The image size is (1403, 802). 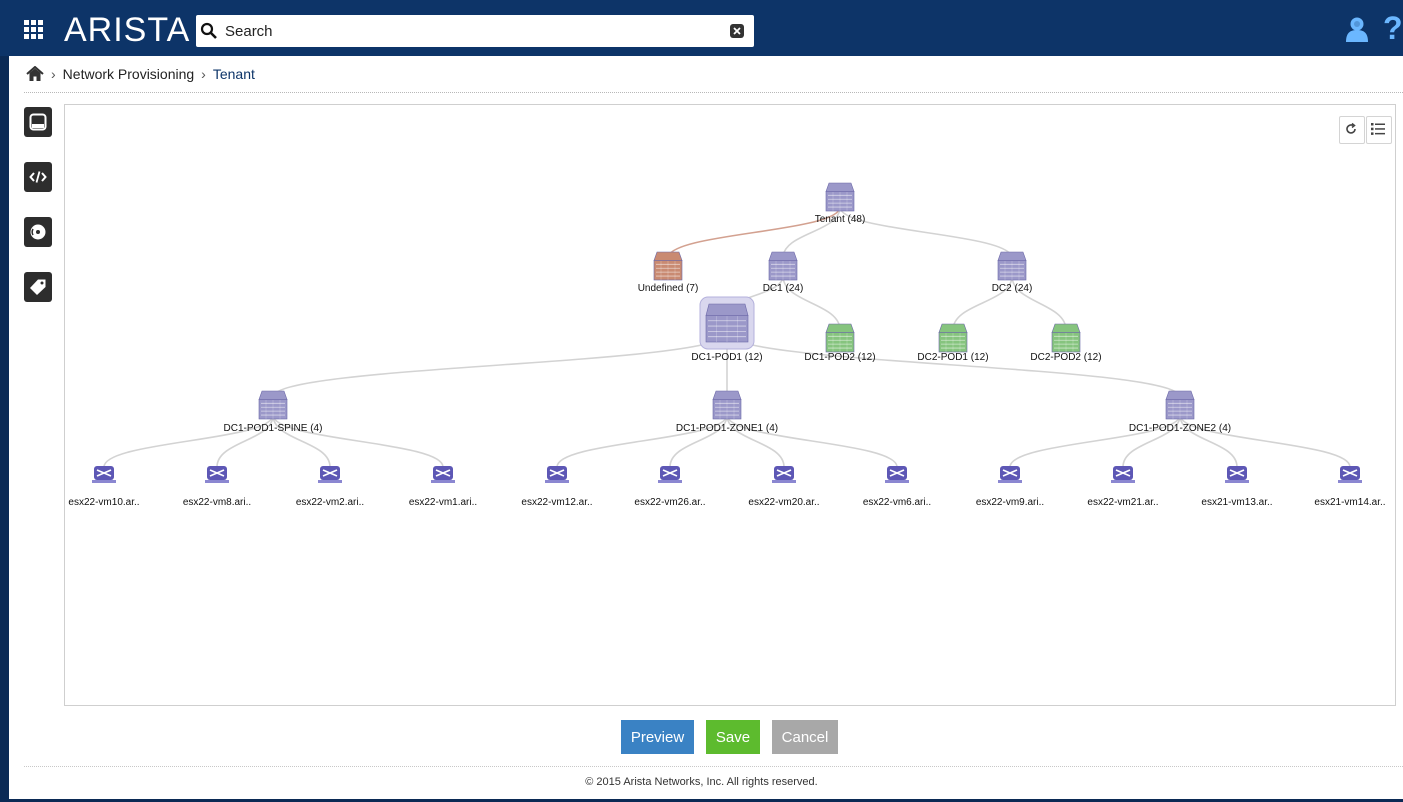 What do you see at coordinates (727, 405) in the screenshot?
I see `topology-node-zone1` at bounding box center [727, 405].